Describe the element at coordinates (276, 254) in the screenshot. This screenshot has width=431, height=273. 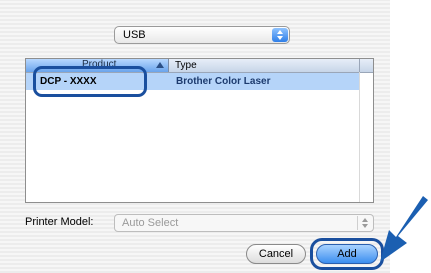
I see `cancel-button: Cancel` at that location.